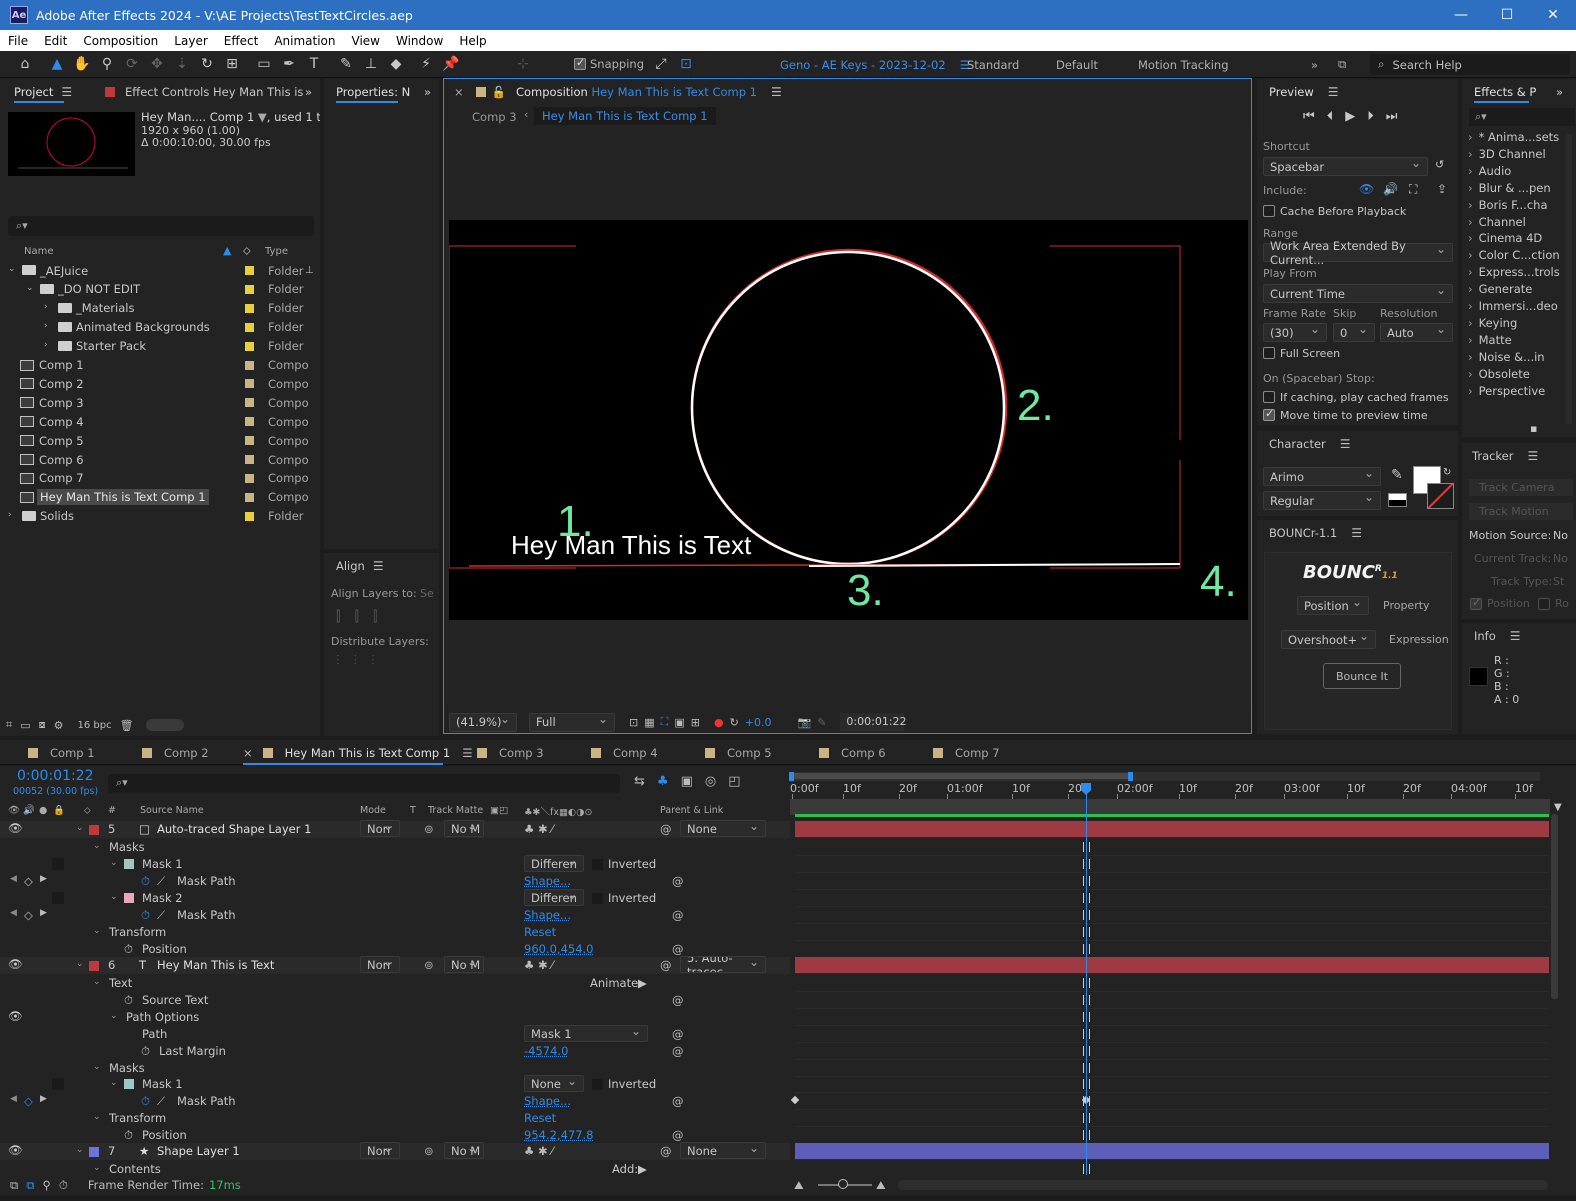  I want to click on project-item: Comp 5 Compo, so click(159, 440).